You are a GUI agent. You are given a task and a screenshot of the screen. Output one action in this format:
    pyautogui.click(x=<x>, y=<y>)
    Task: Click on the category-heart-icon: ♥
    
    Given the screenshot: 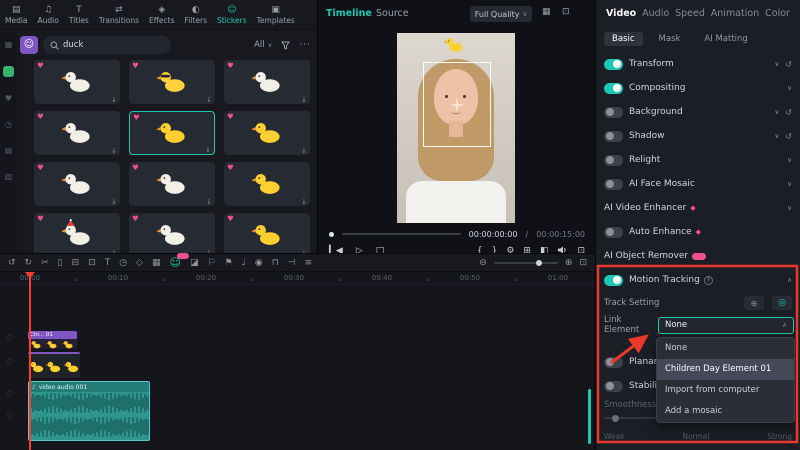 What is the action you would take?
    pyautogui.click(x=8, y=98)
    